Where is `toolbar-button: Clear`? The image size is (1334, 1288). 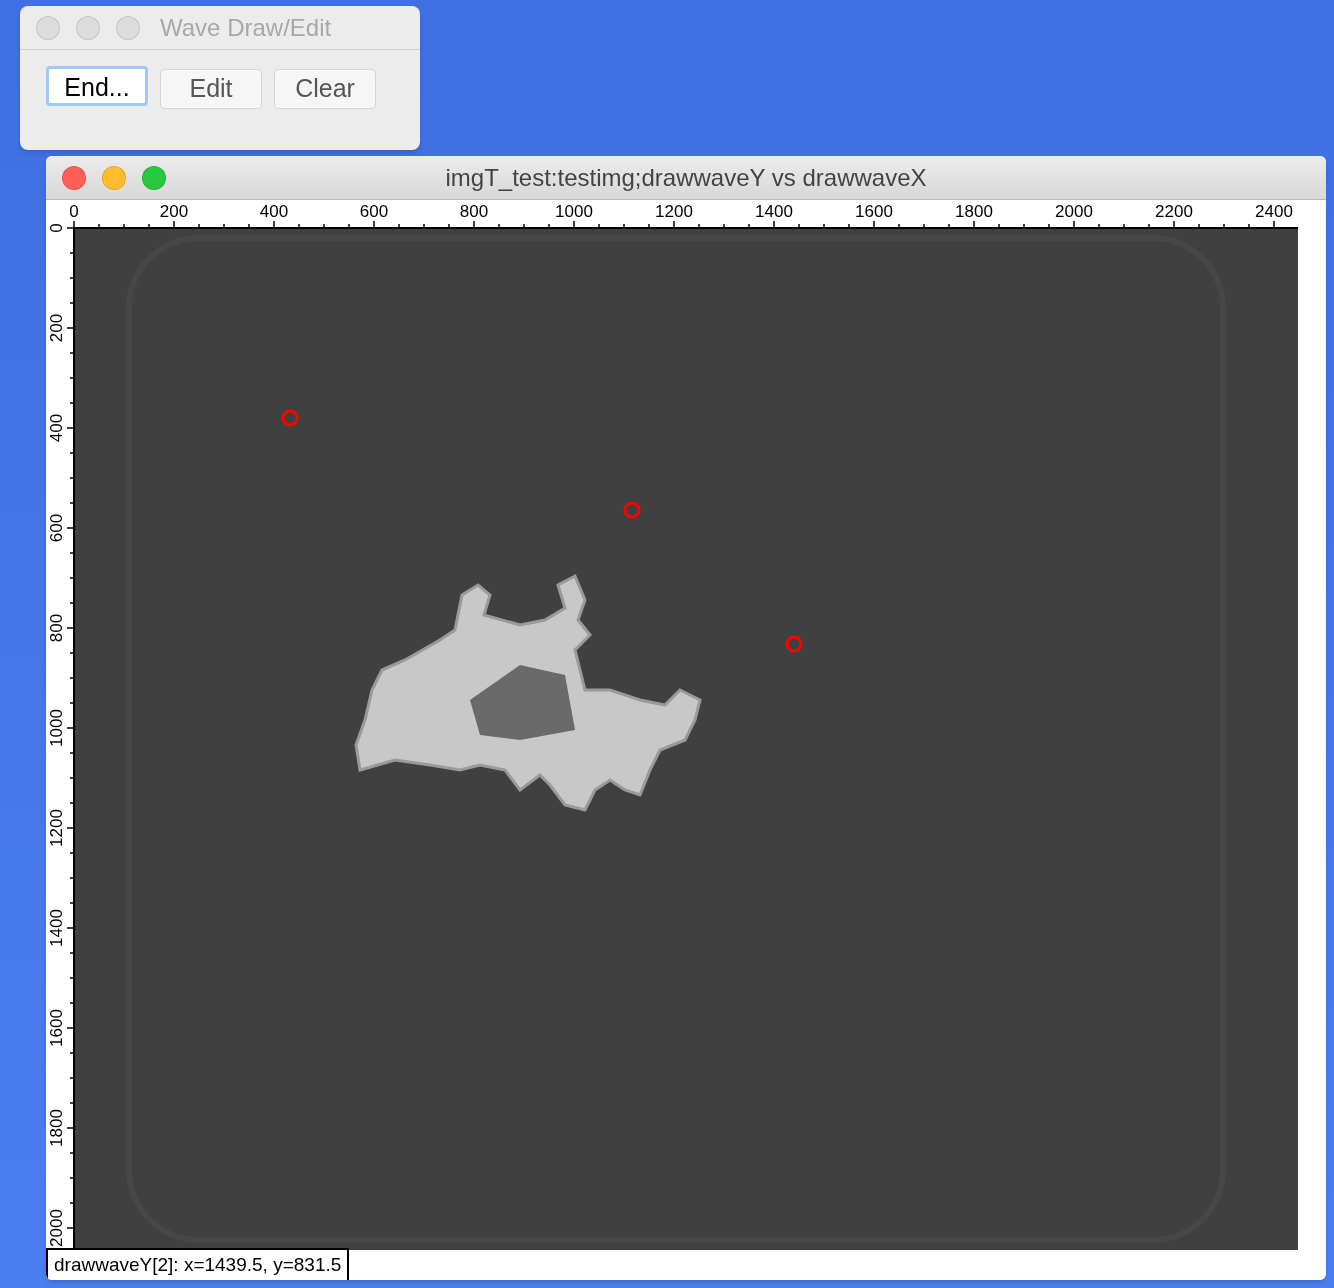 toolbar-button: Clear is located at coordinates (325, 89).